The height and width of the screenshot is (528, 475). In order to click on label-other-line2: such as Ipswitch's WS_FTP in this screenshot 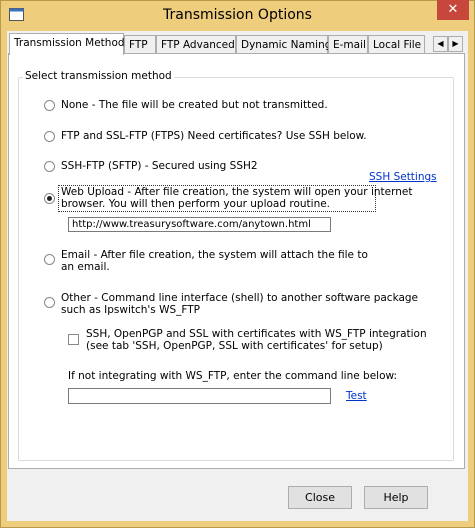, I will do `click(131, 310)`.